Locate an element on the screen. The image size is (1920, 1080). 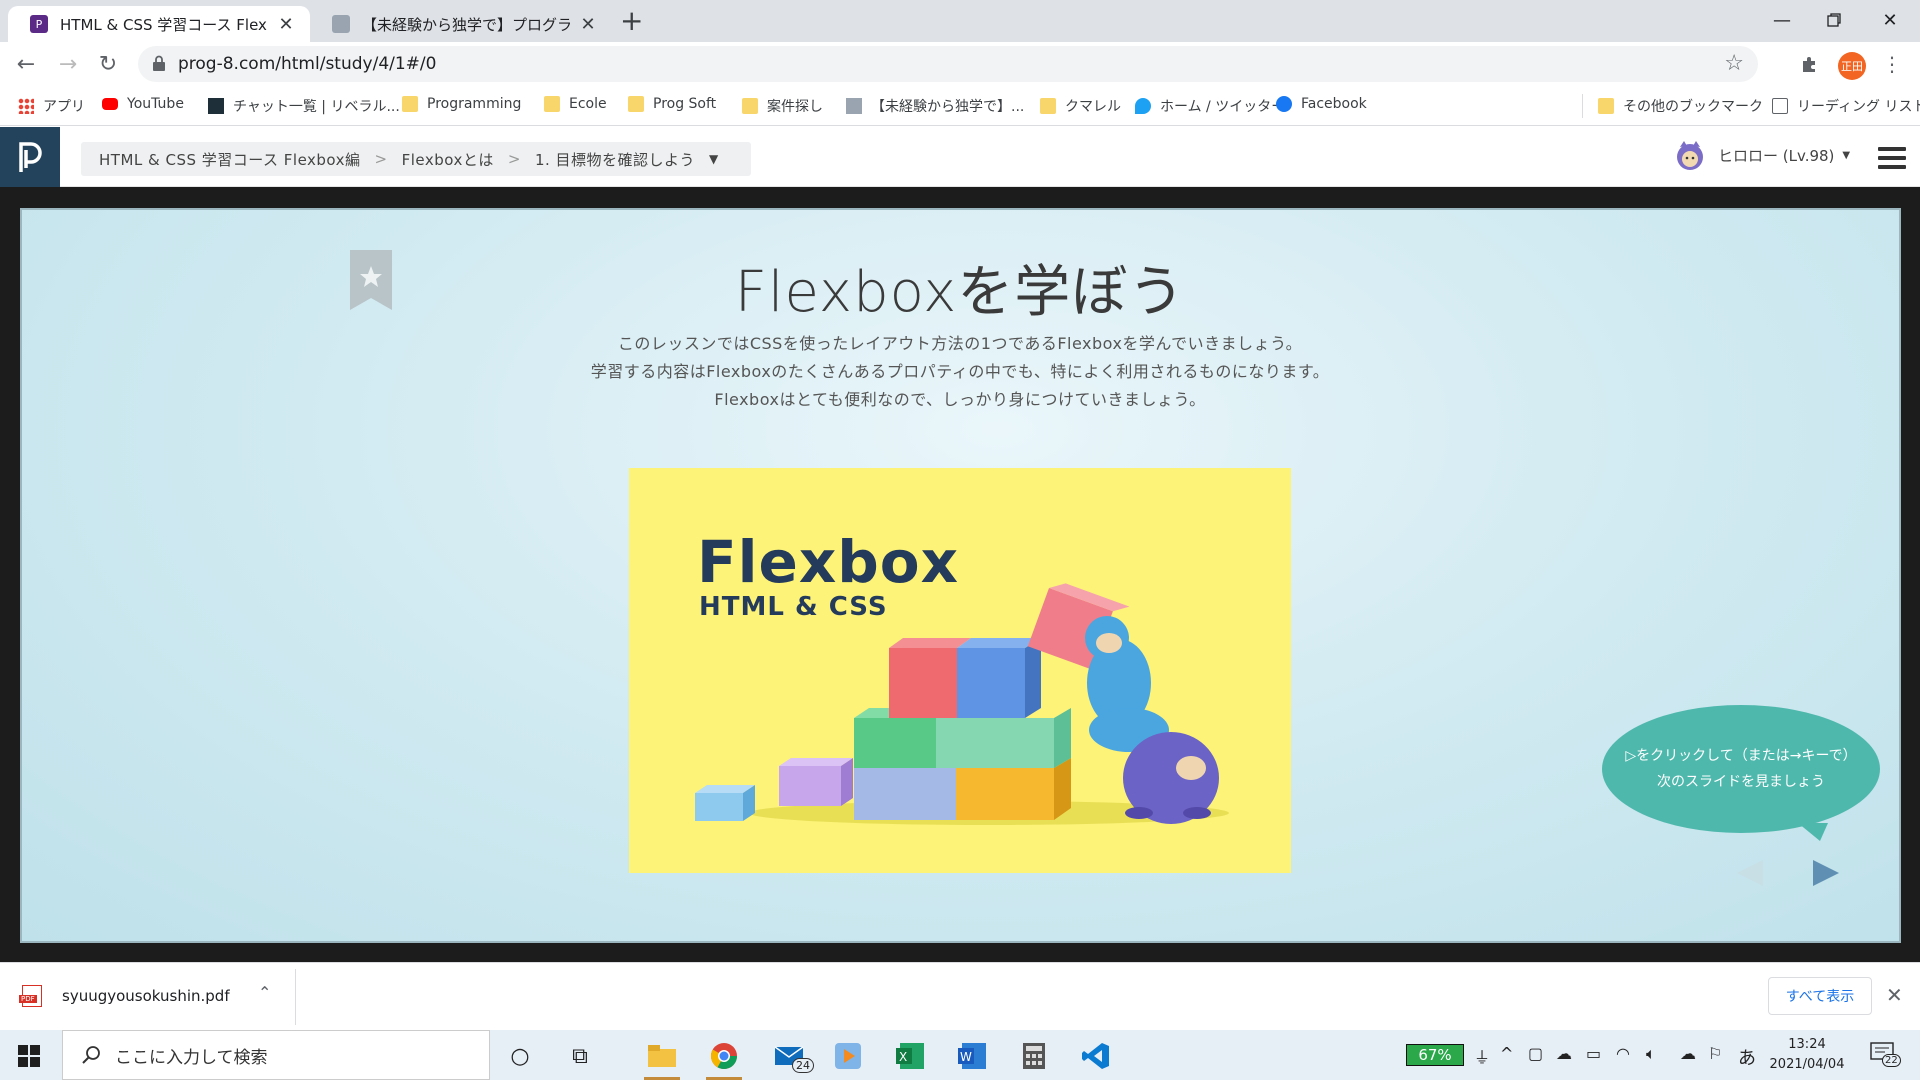
facebook-icon is located at coordinates (1284, 104).